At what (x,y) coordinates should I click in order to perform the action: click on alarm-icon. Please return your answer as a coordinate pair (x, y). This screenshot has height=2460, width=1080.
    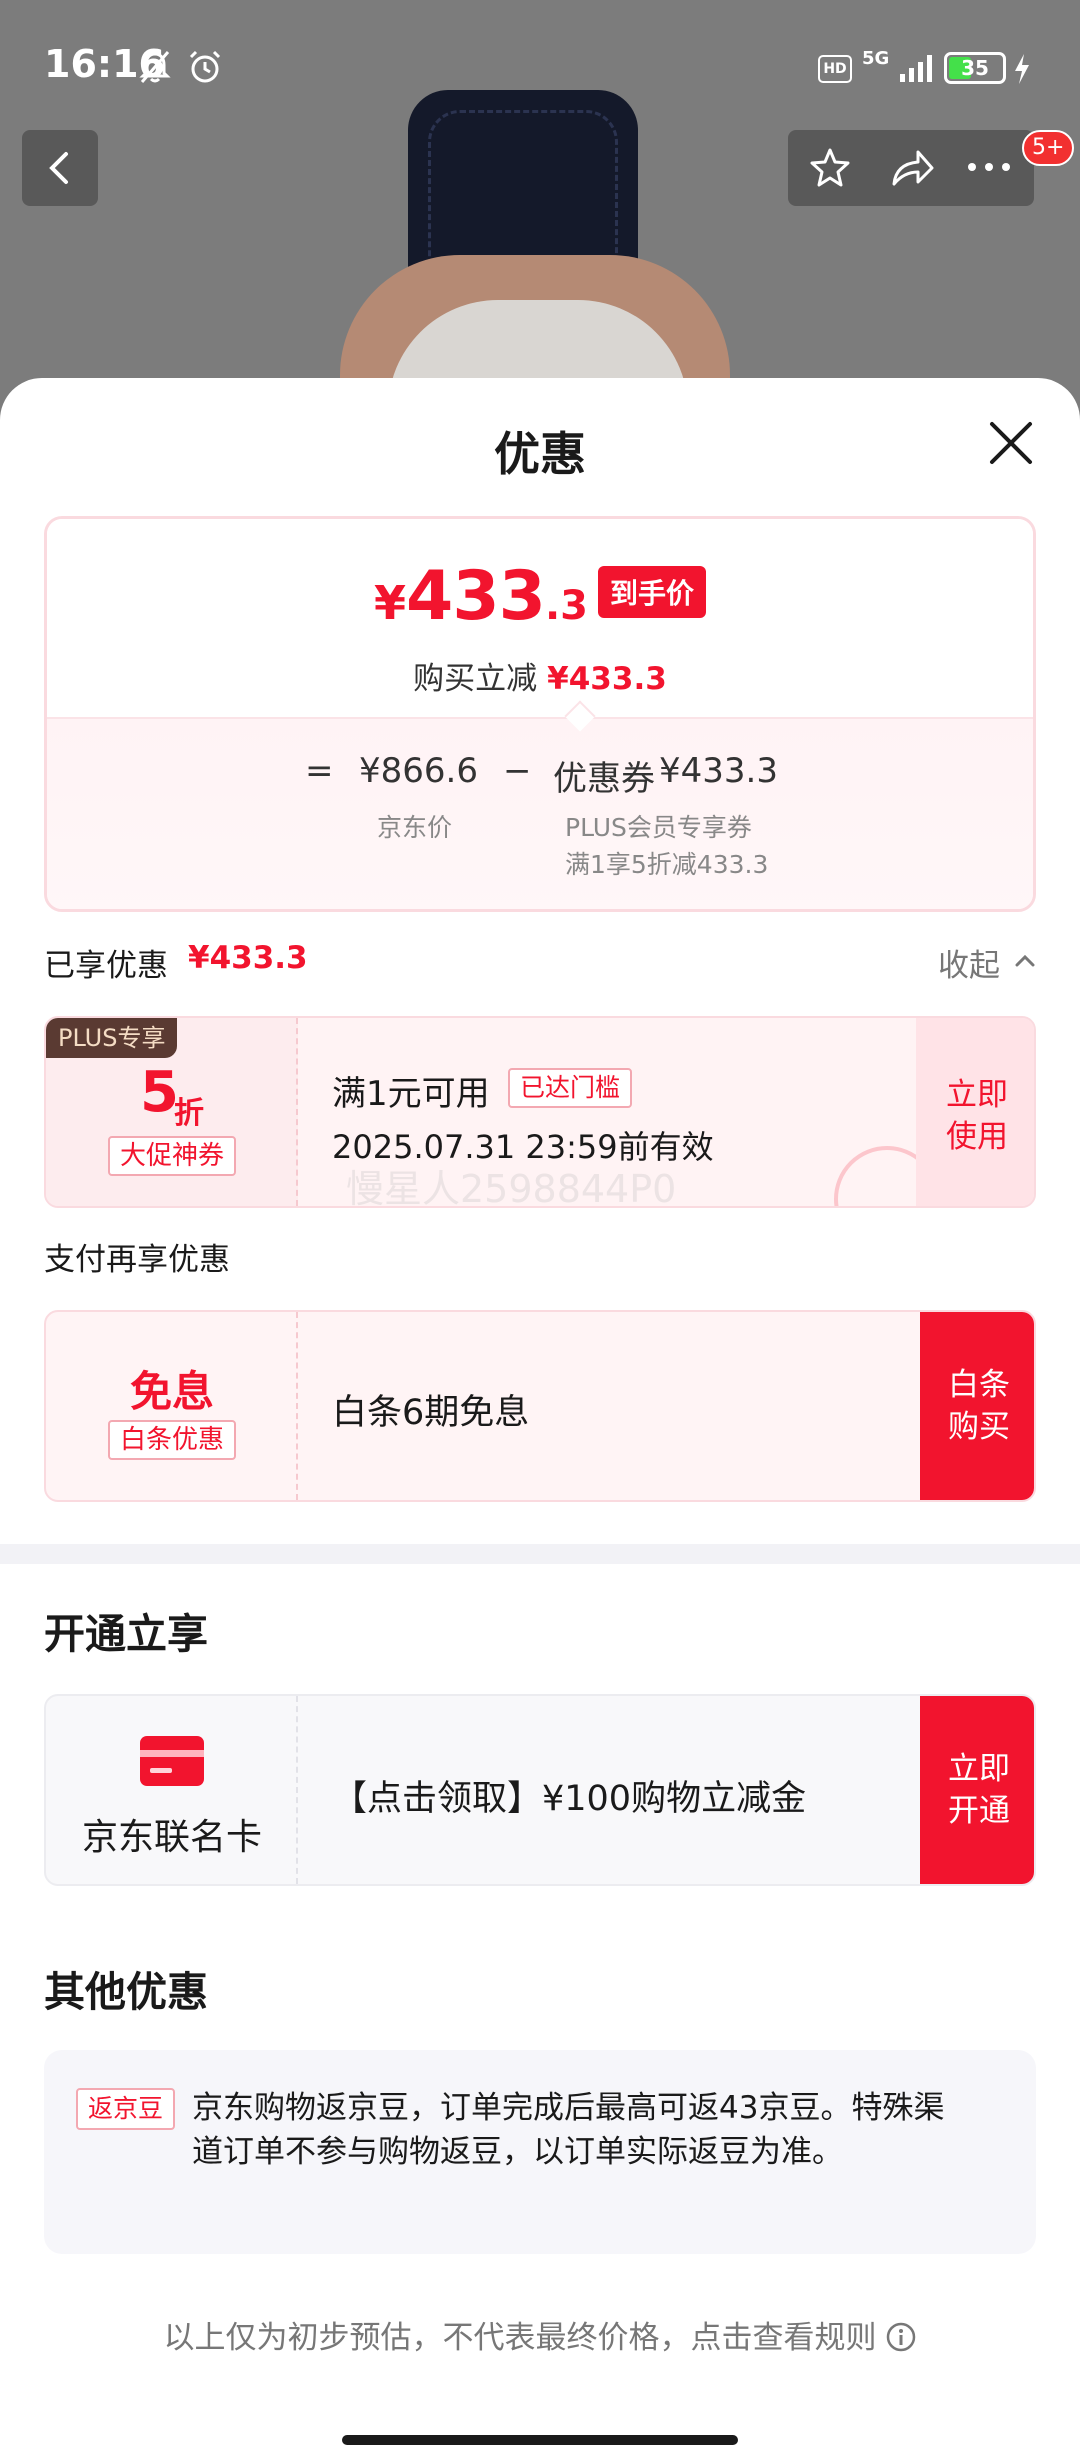
    Looking at the image, I should click on (205, 66).